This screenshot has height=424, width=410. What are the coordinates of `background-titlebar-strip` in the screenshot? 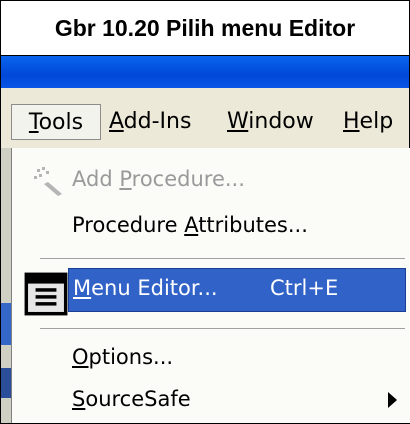 It's located at (6, 383).